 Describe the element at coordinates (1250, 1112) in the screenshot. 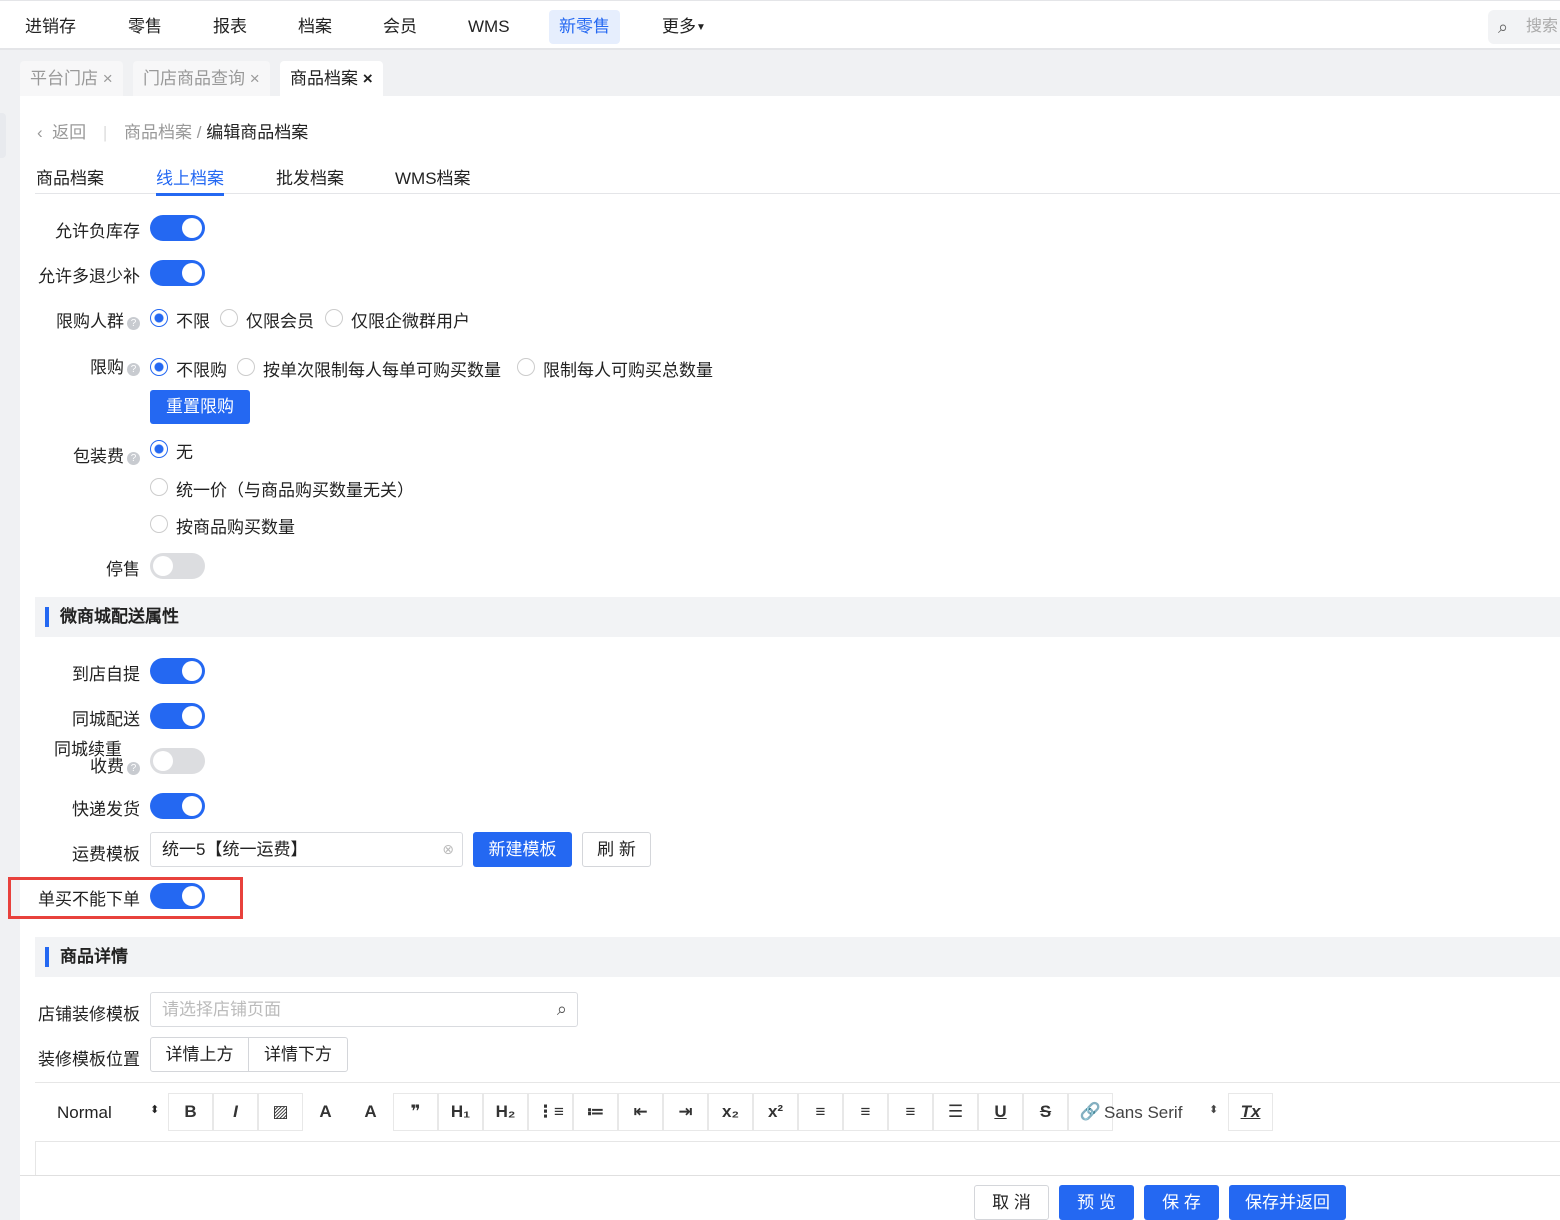

I see `clean-format-icon: Tx` at that location.